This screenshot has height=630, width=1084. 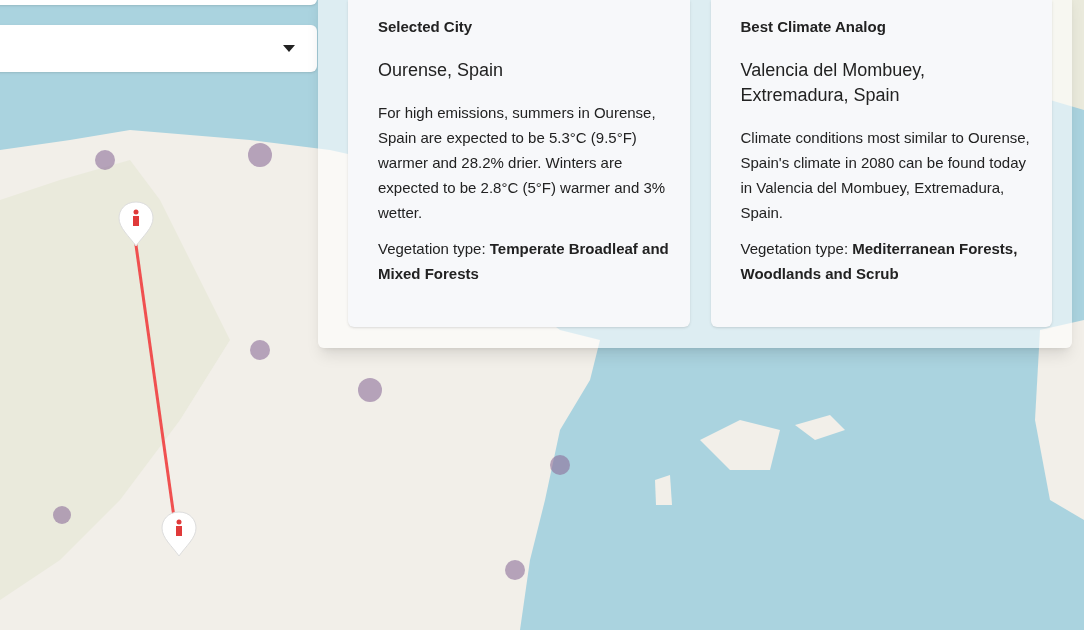 I want to click on dropdown, so click(x=158, y=48).